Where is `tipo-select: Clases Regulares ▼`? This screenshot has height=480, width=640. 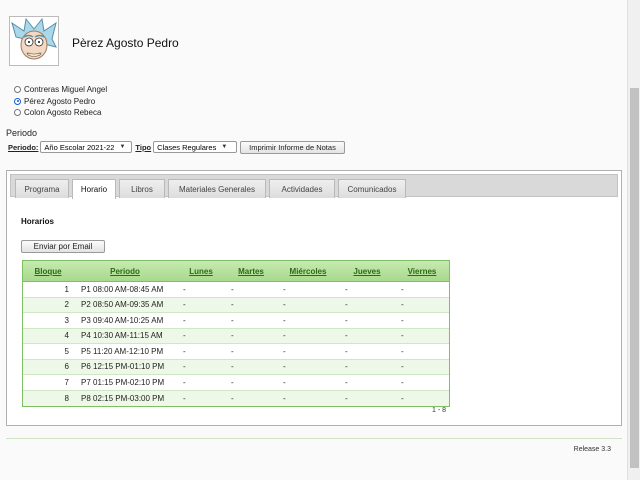 tipo-select: Clases Regulares ▼ is located at coordinates (195, 147).